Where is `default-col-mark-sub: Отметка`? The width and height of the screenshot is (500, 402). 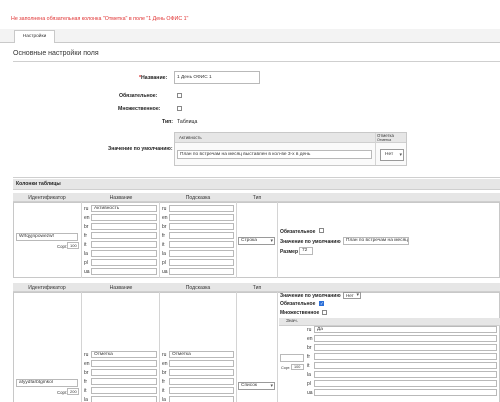 default-col-mark-sub: Отметка is located at coordinates (384, 140).